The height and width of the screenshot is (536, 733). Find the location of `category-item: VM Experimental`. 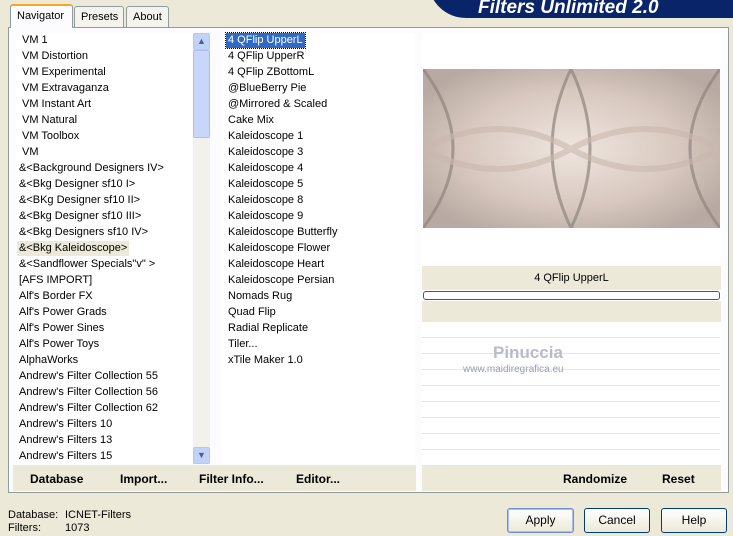

category-item: VM Experimental is located at coordinates (64, 72).